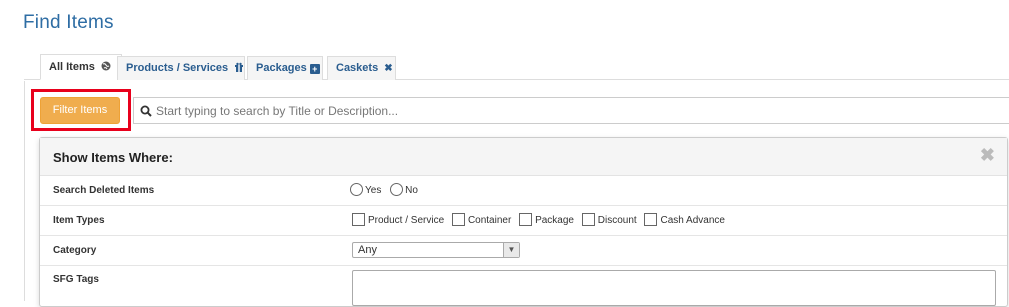 Image resolution: width=1009 pixels, height=307 pixels. What do you see at coordinates (406, 220) in the screenshot?
I see `checkbox-label: Product / Service` at bounding box center [406, 220].